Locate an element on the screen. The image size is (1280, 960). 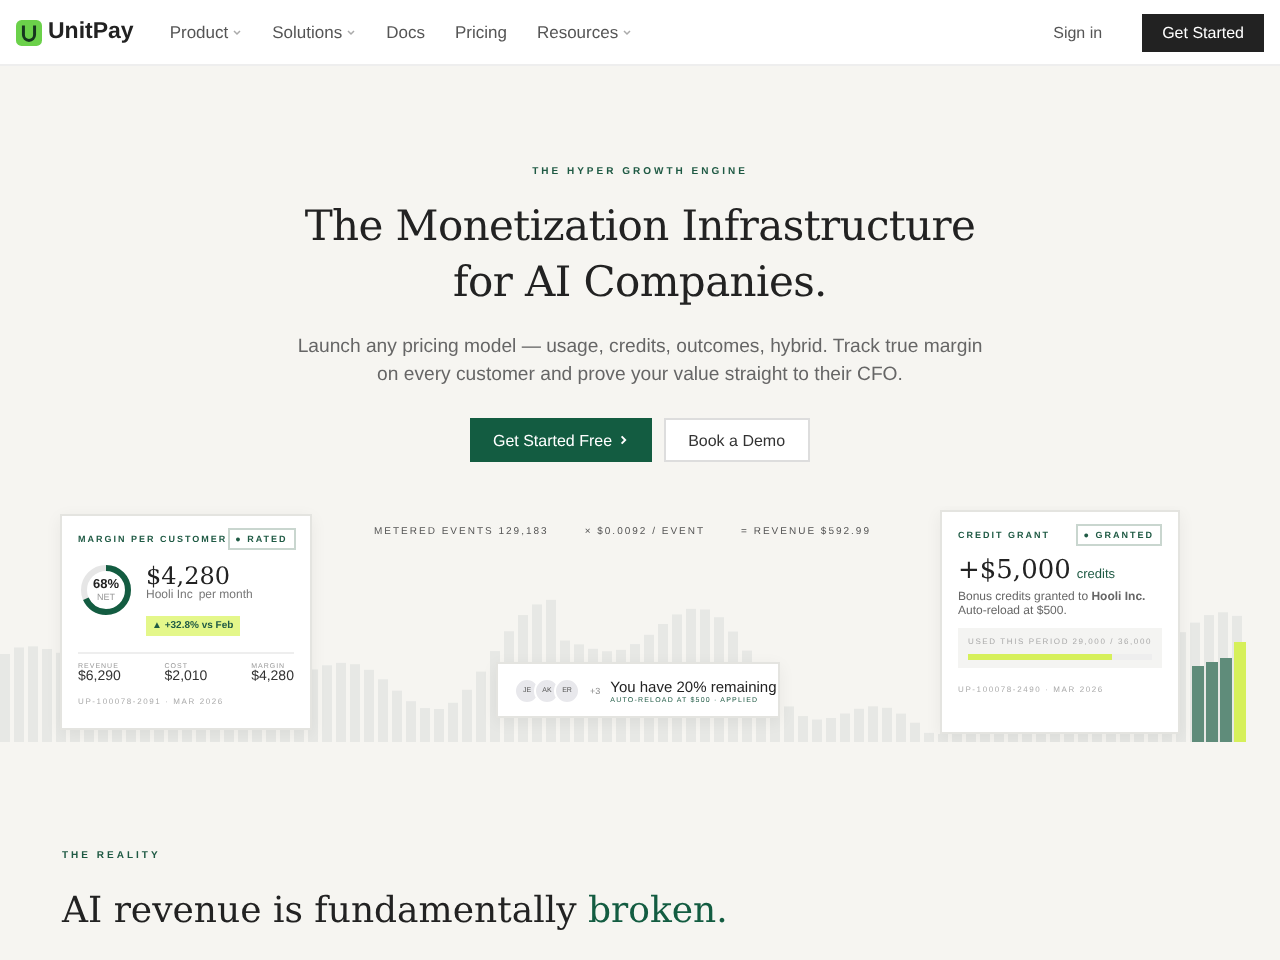
brand-name: UnitPay is located at coordinates (91, 32).